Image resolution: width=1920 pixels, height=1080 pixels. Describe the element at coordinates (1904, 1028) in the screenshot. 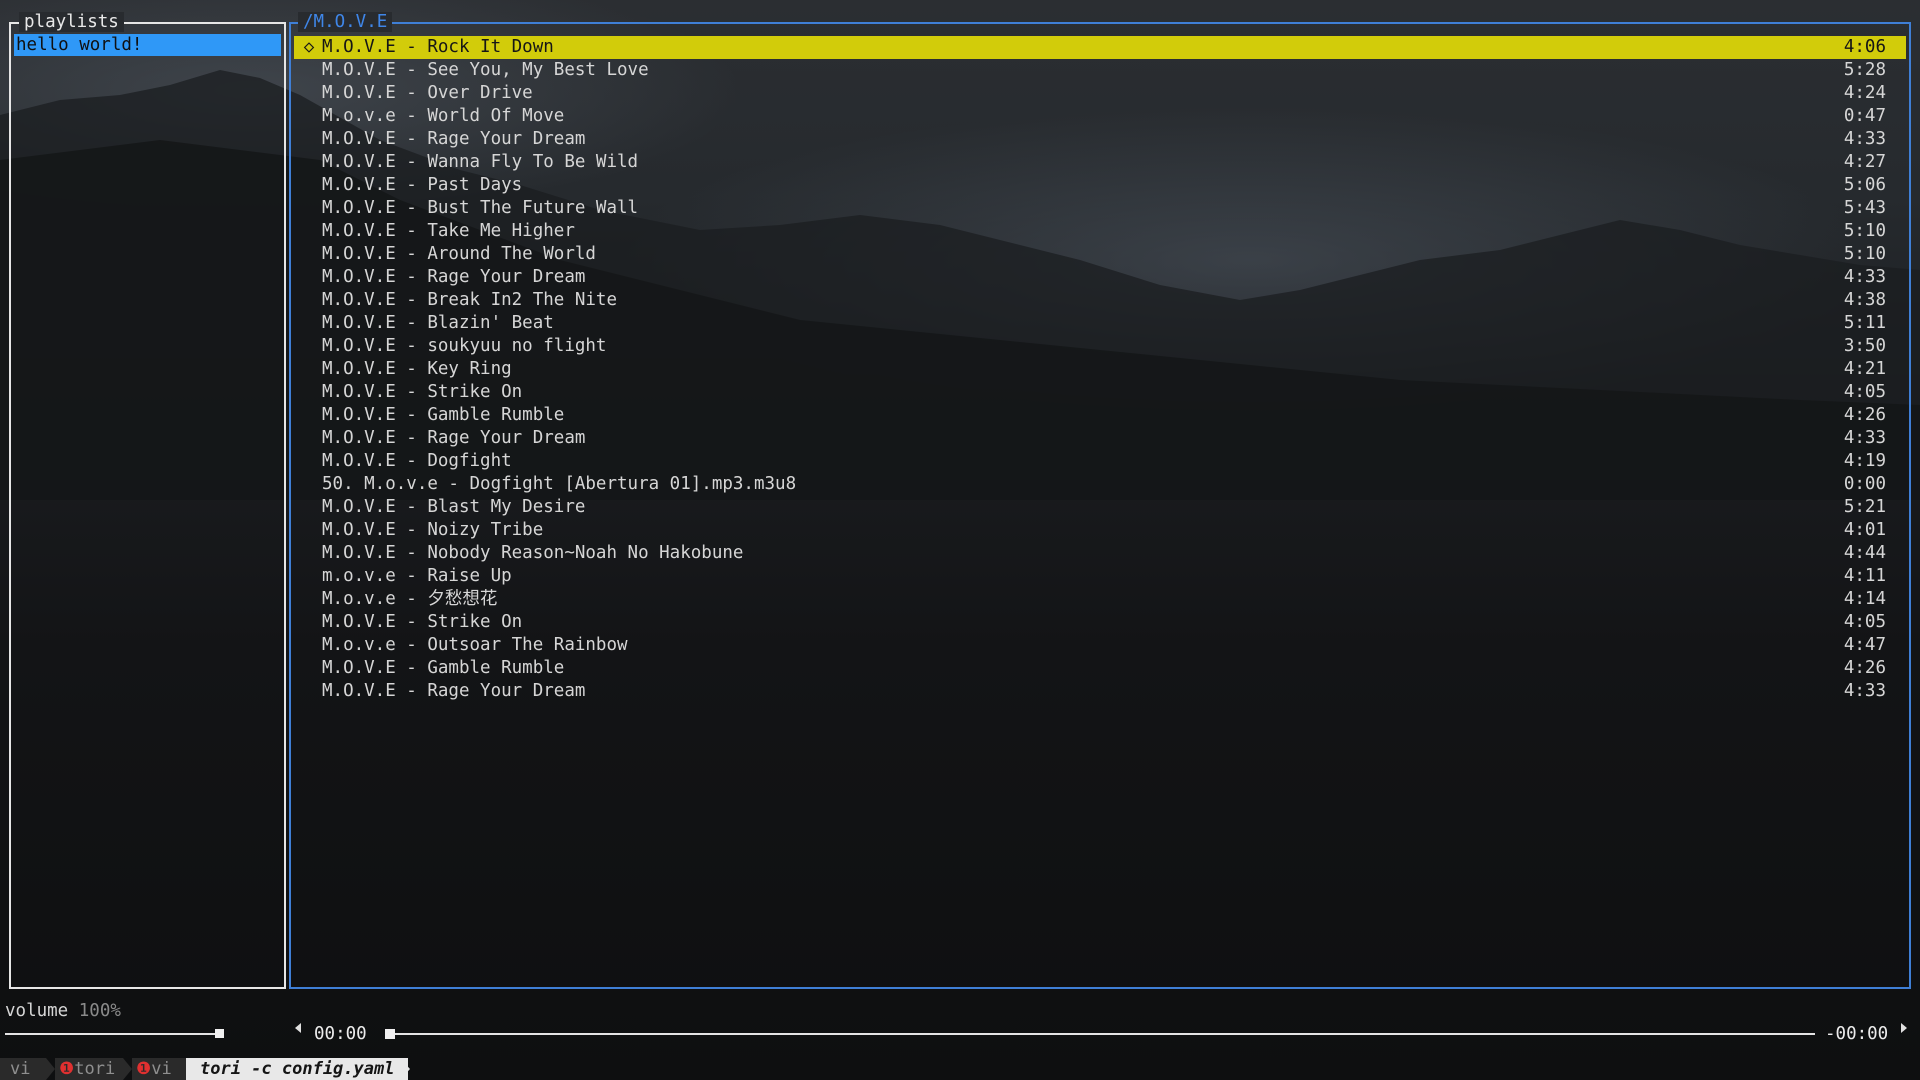

I see `next-track-icon` at that location.